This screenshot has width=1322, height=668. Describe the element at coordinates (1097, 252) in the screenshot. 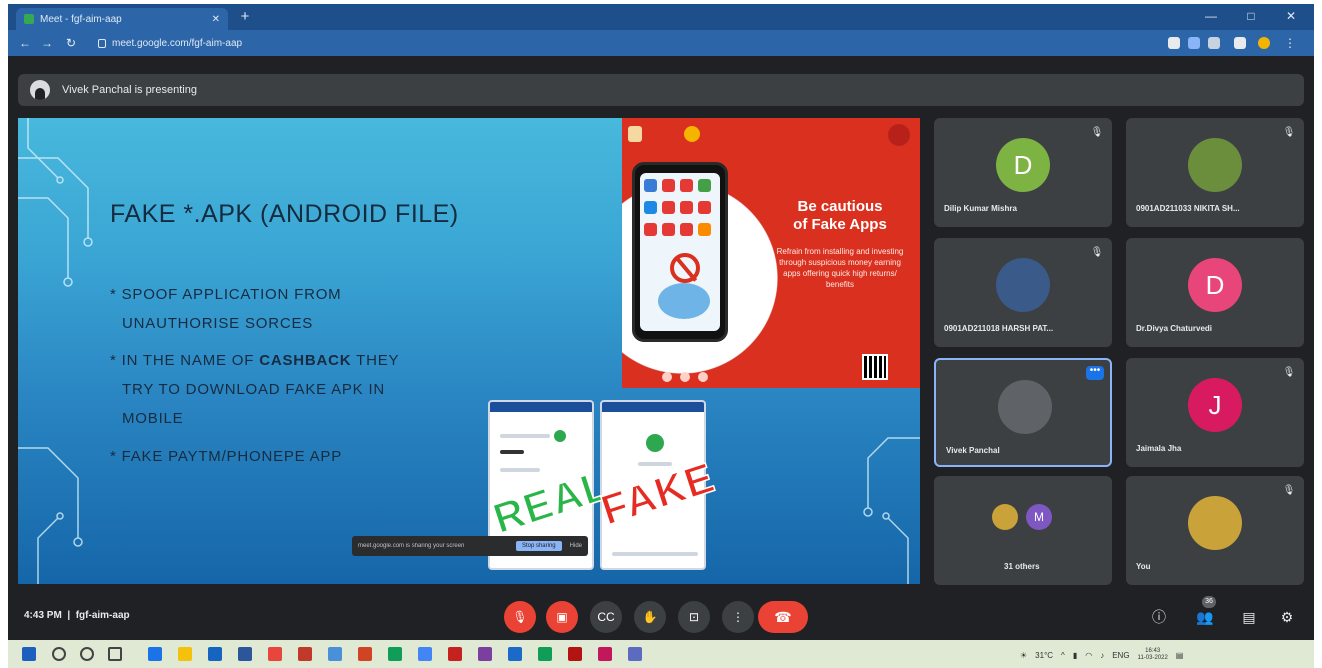

I see `mic-off-icon: 🎙` at that location.